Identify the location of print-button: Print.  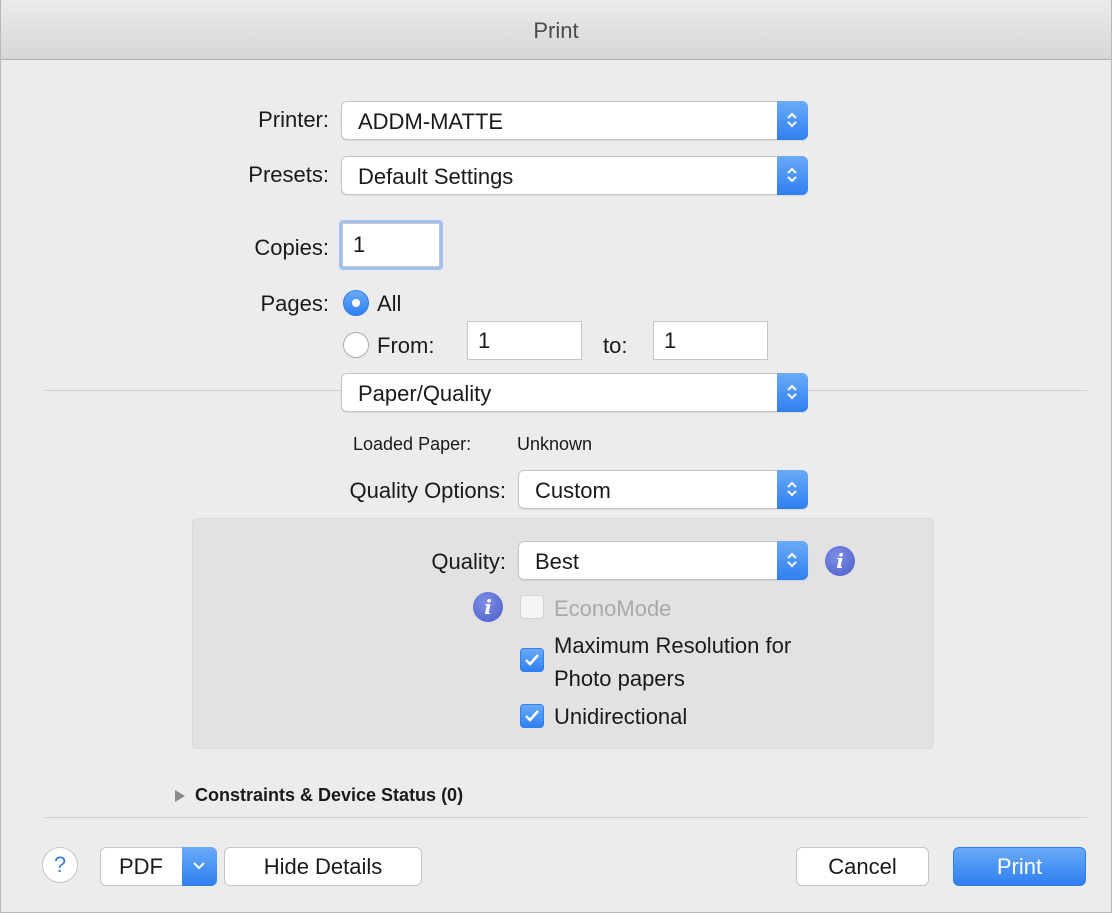
(1019, 866).